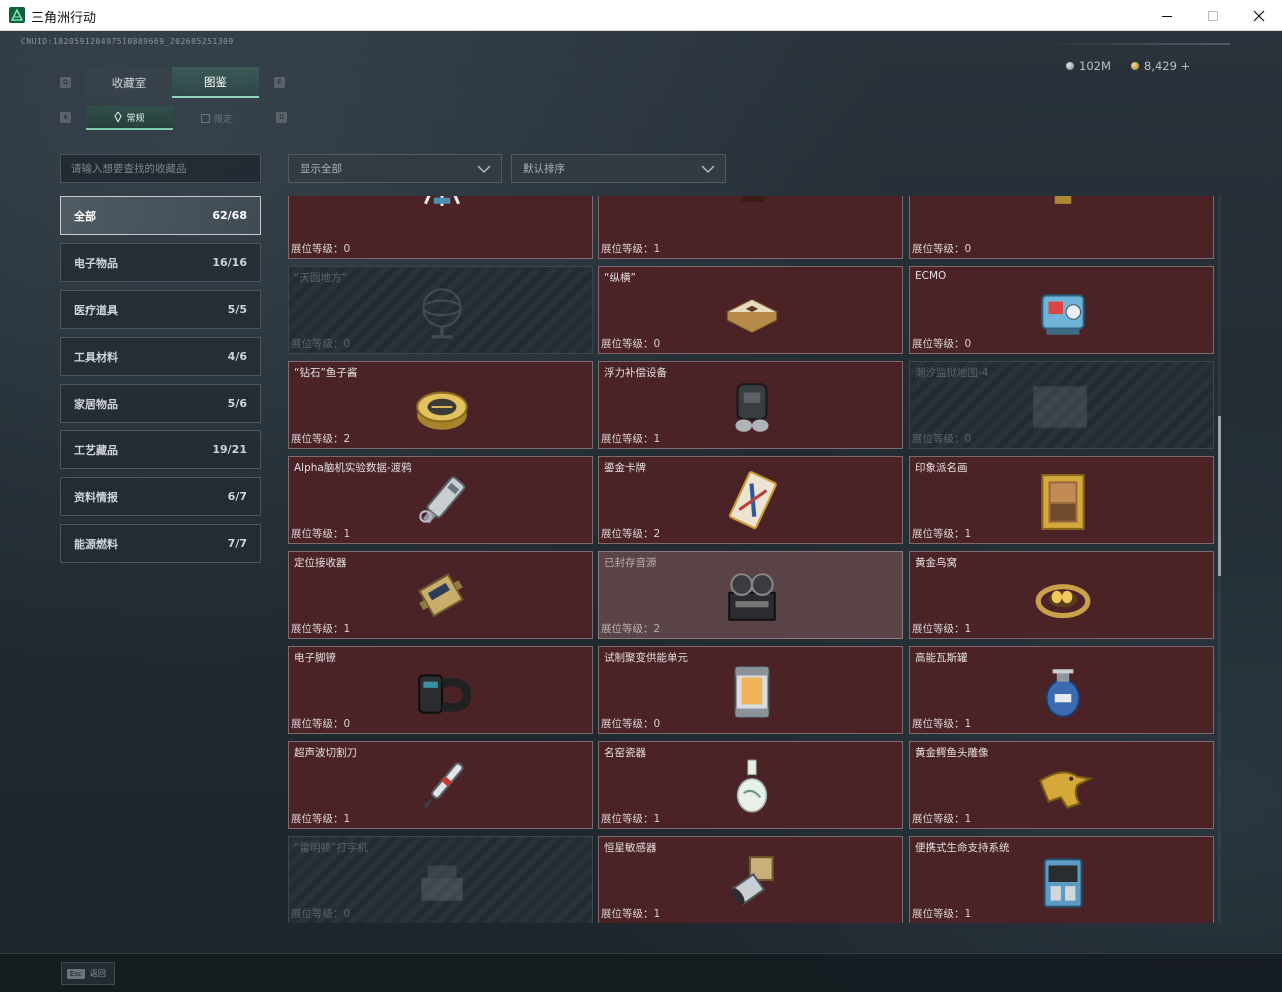  I want to click on category-label: 电子物品, so click(96, 263).